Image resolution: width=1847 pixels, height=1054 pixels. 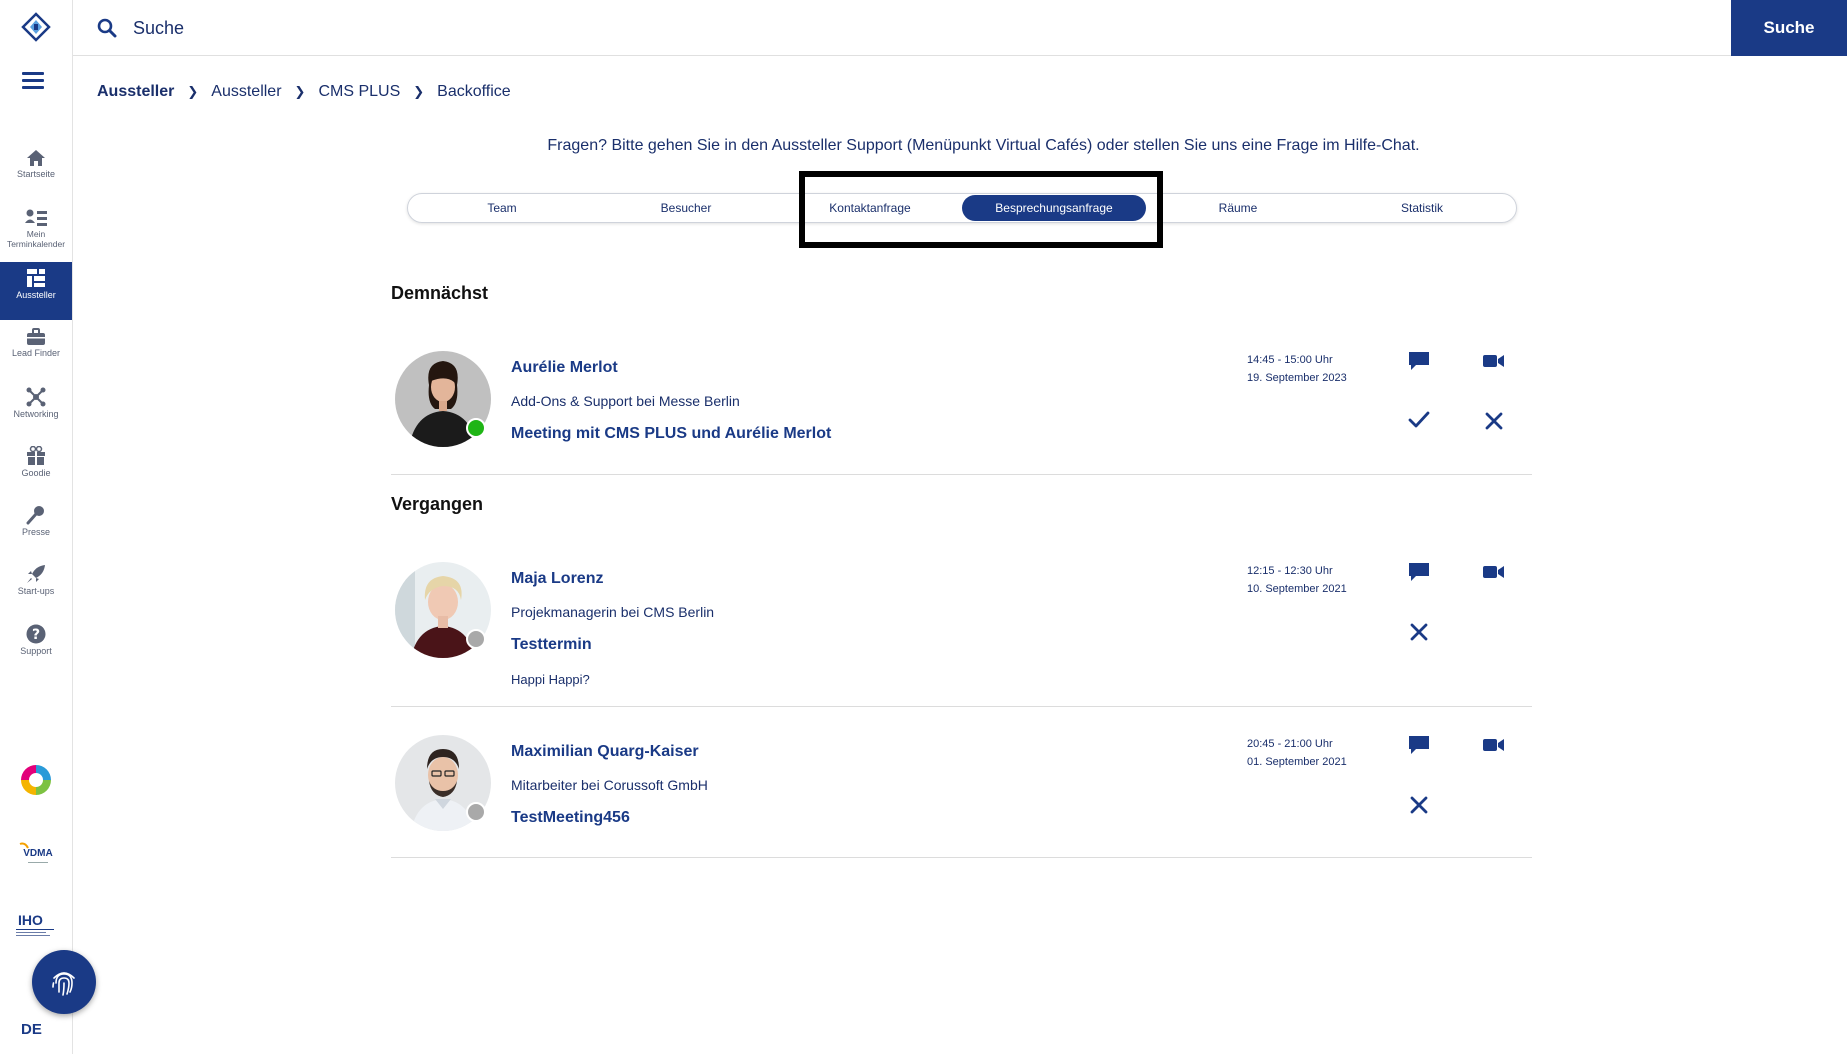 What do you see at coordinates (1419, 420) in the screenshot?
I see `accept-check-icon` at bounding box center [1419, 420].